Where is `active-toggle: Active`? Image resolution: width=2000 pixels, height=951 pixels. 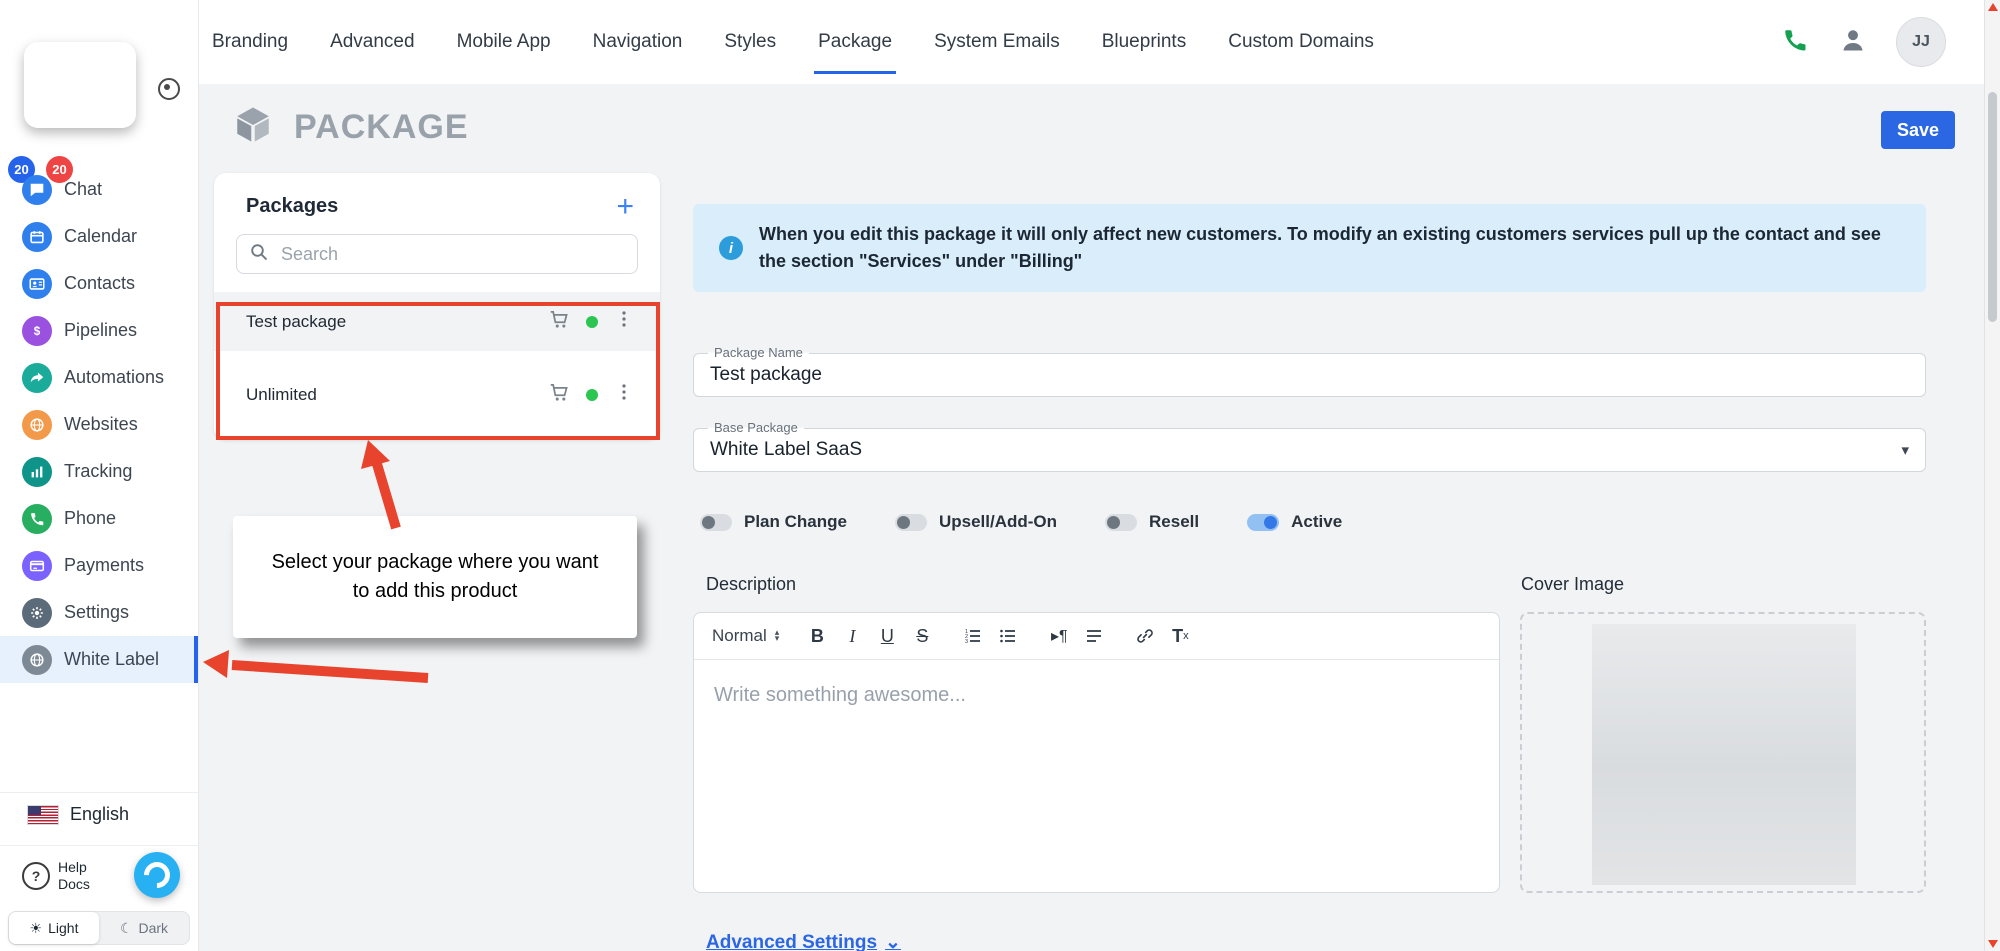 active-toggle: Active is located at coordinates (1294, 522).